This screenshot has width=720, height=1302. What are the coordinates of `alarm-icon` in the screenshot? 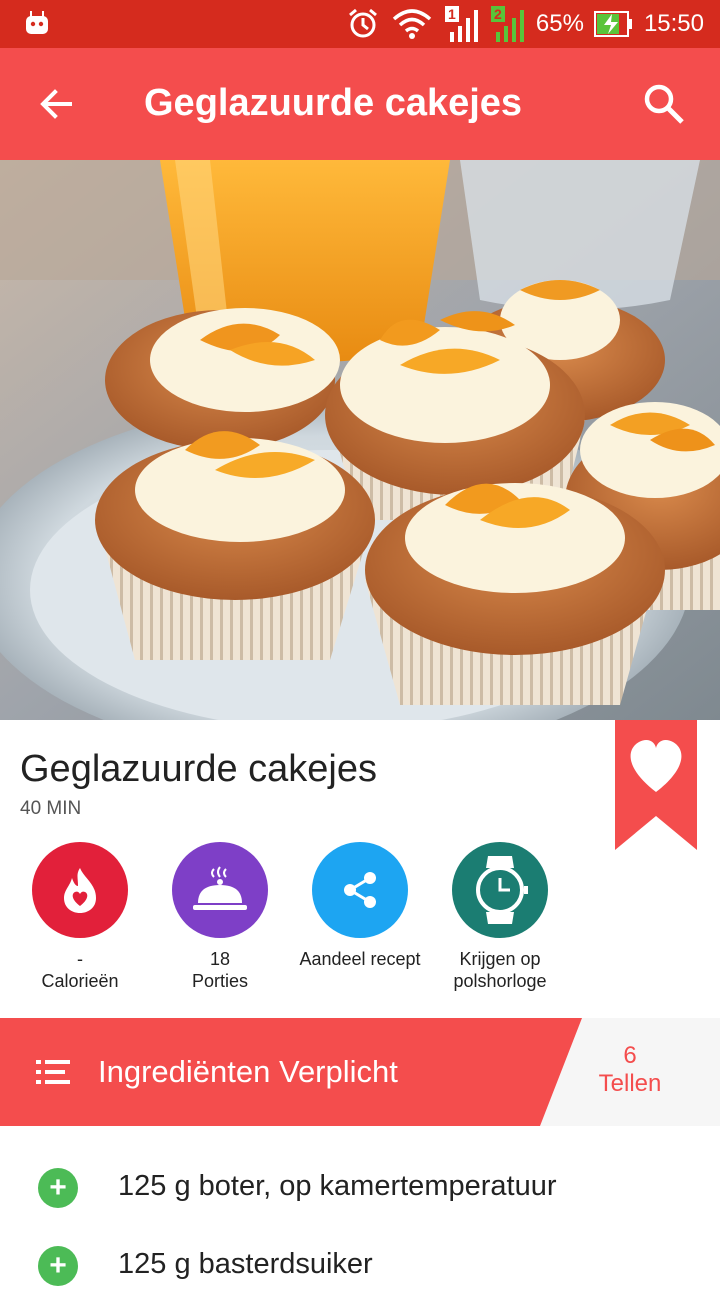 It's located at (362, 23).